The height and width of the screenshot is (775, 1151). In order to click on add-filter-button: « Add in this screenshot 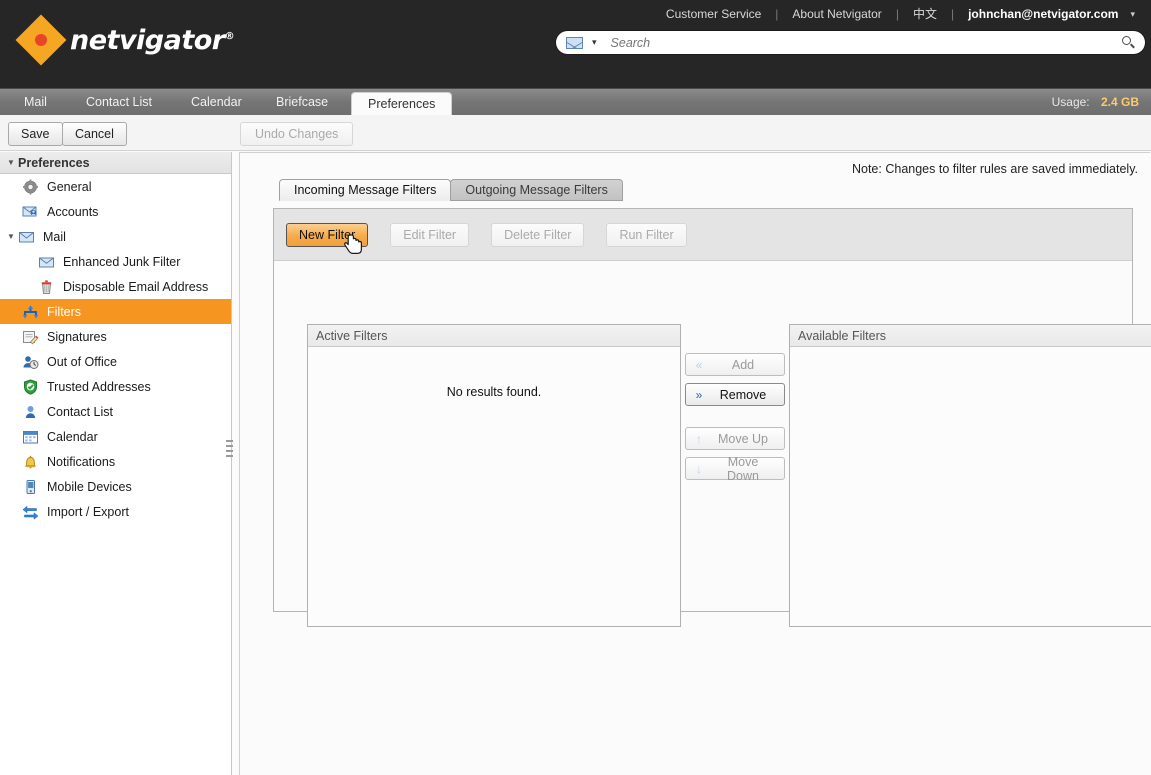, I will do `click(735, 364)`.